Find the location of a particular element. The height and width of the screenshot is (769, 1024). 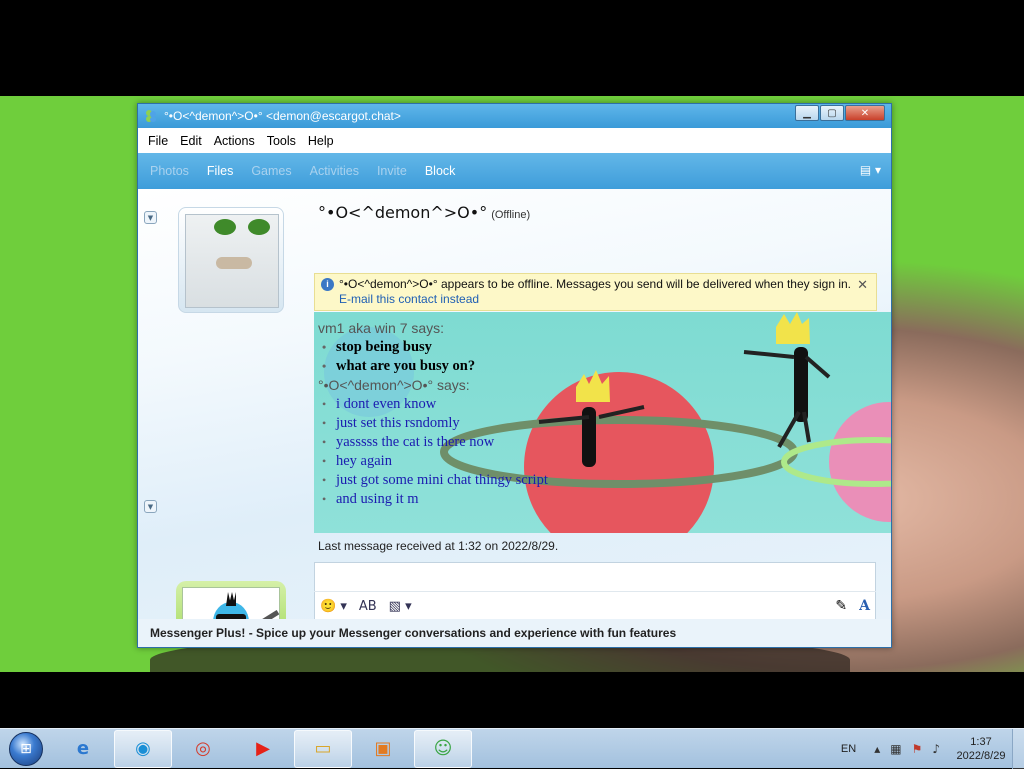

contact-status: (Offline) is located at coordinates (511, 215).